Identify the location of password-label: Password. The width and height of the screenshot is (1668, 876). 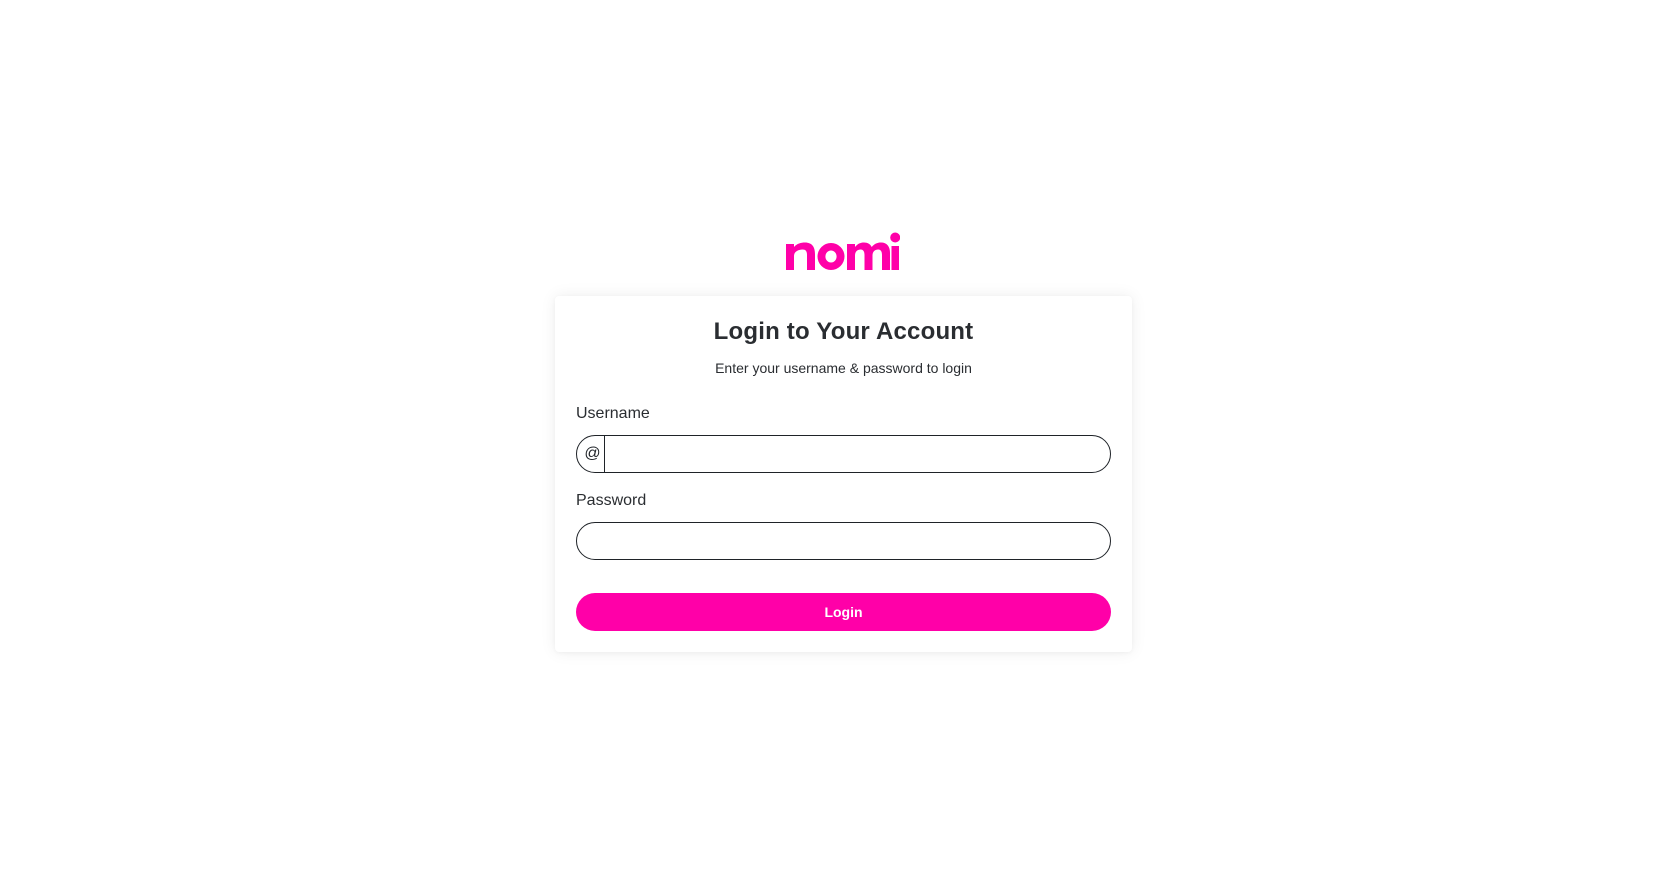
(611, 500).